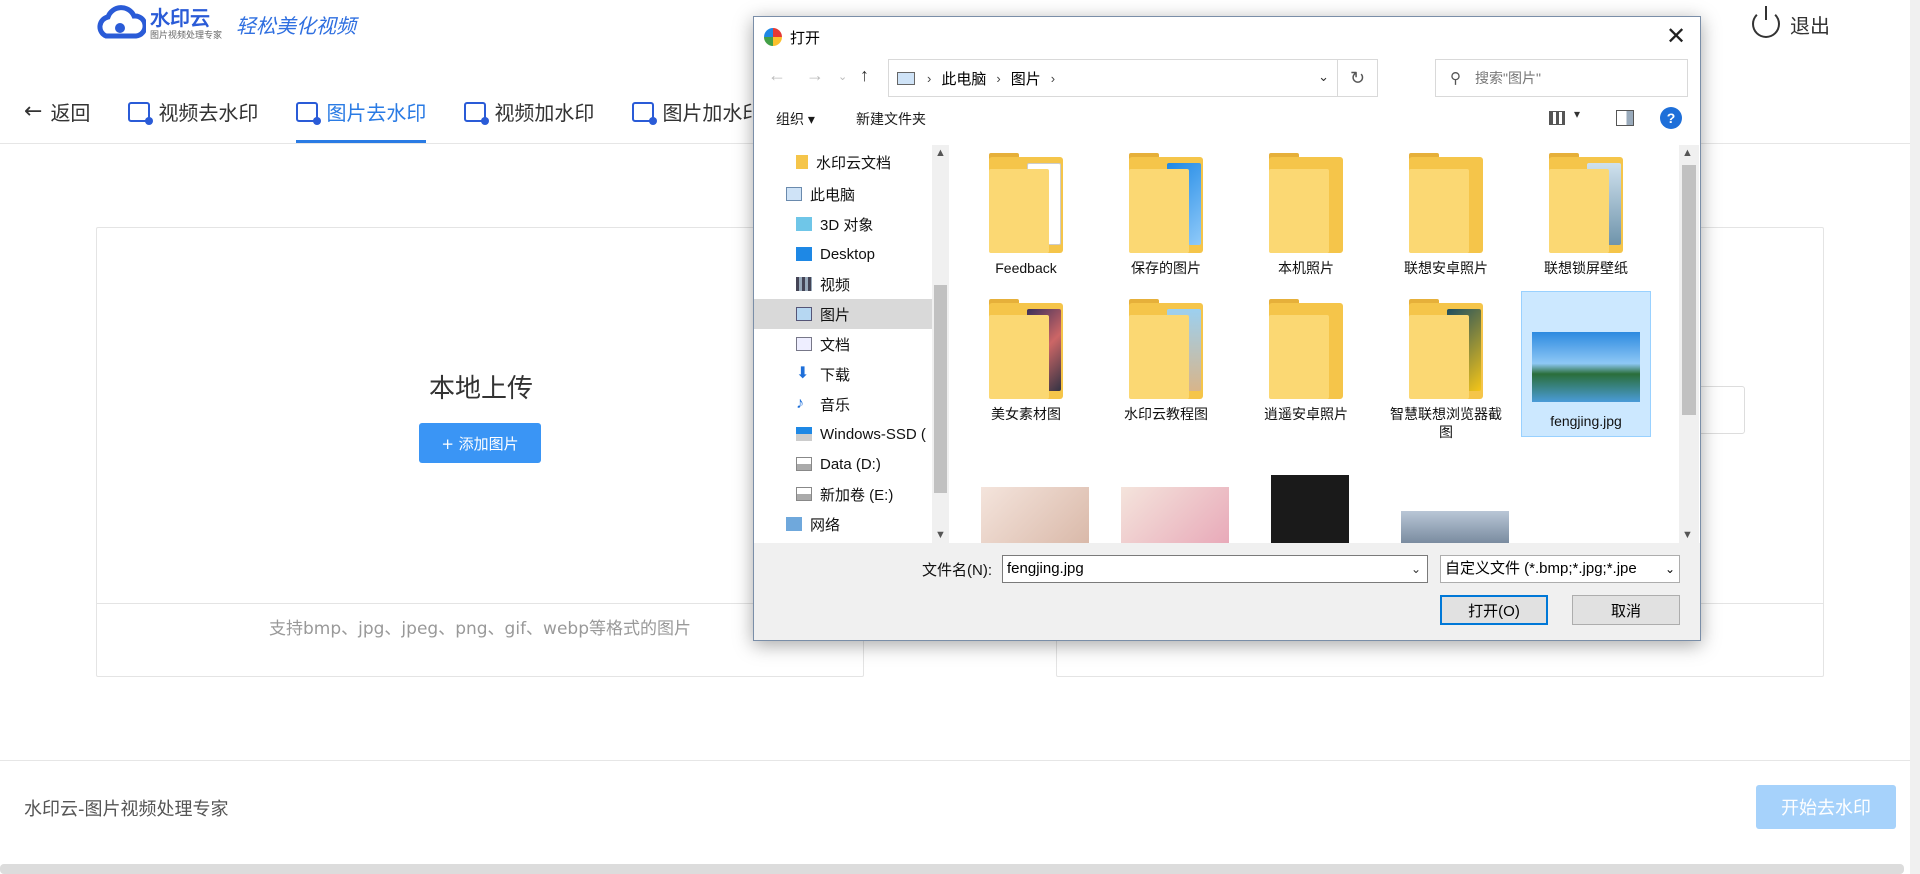  Describe the element at coordinates (645, 113) in the screenshot. I see `image-icon` at that location.